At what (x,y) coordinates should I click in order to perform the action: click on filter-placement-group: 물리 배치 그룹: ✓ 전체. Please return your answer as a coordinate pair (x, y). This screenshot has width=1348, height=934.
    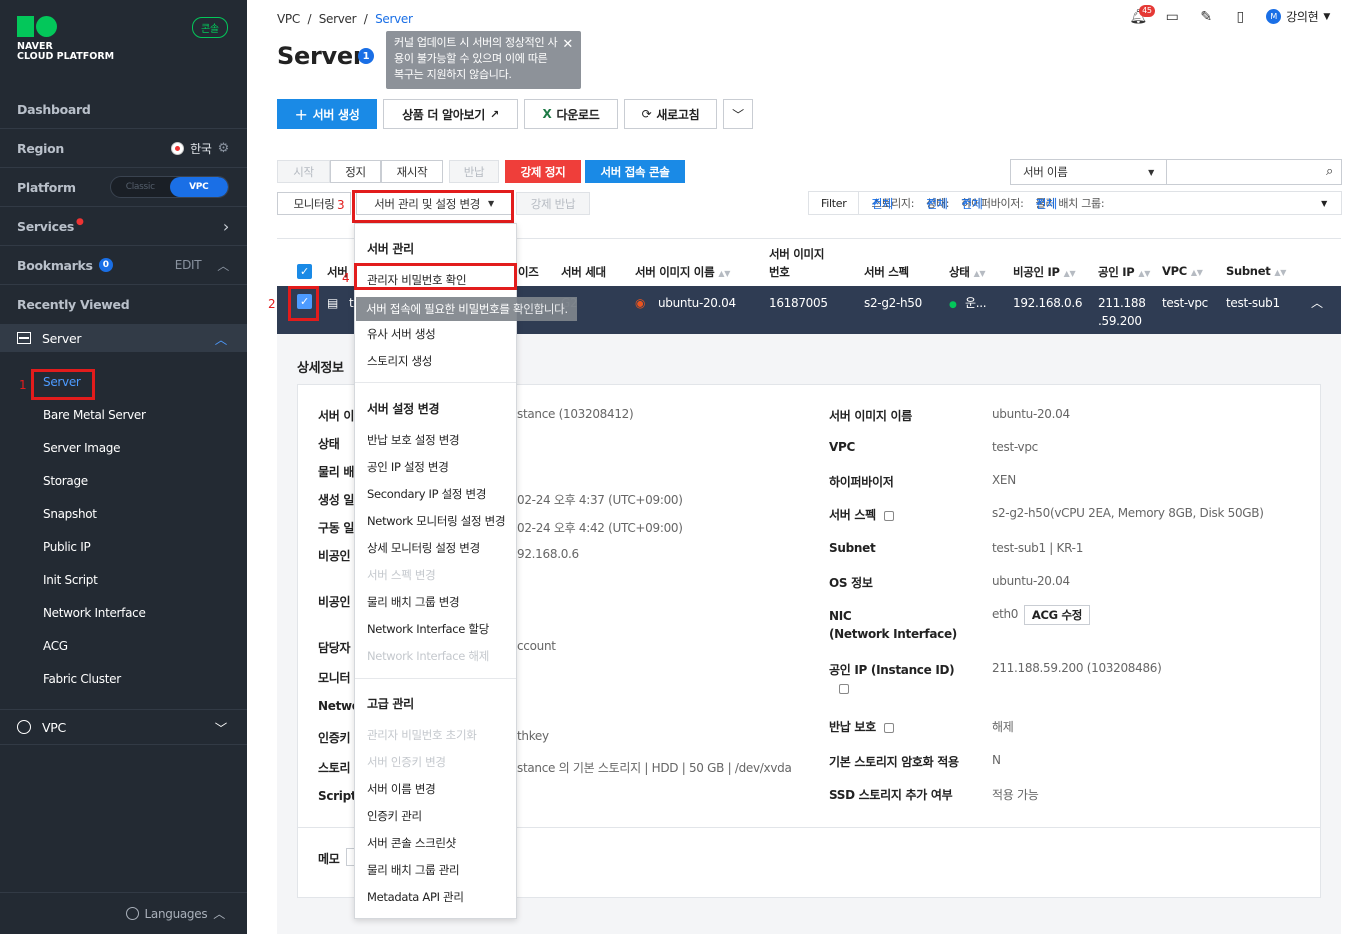
    Looking at the image, I should click on (1070, 203).